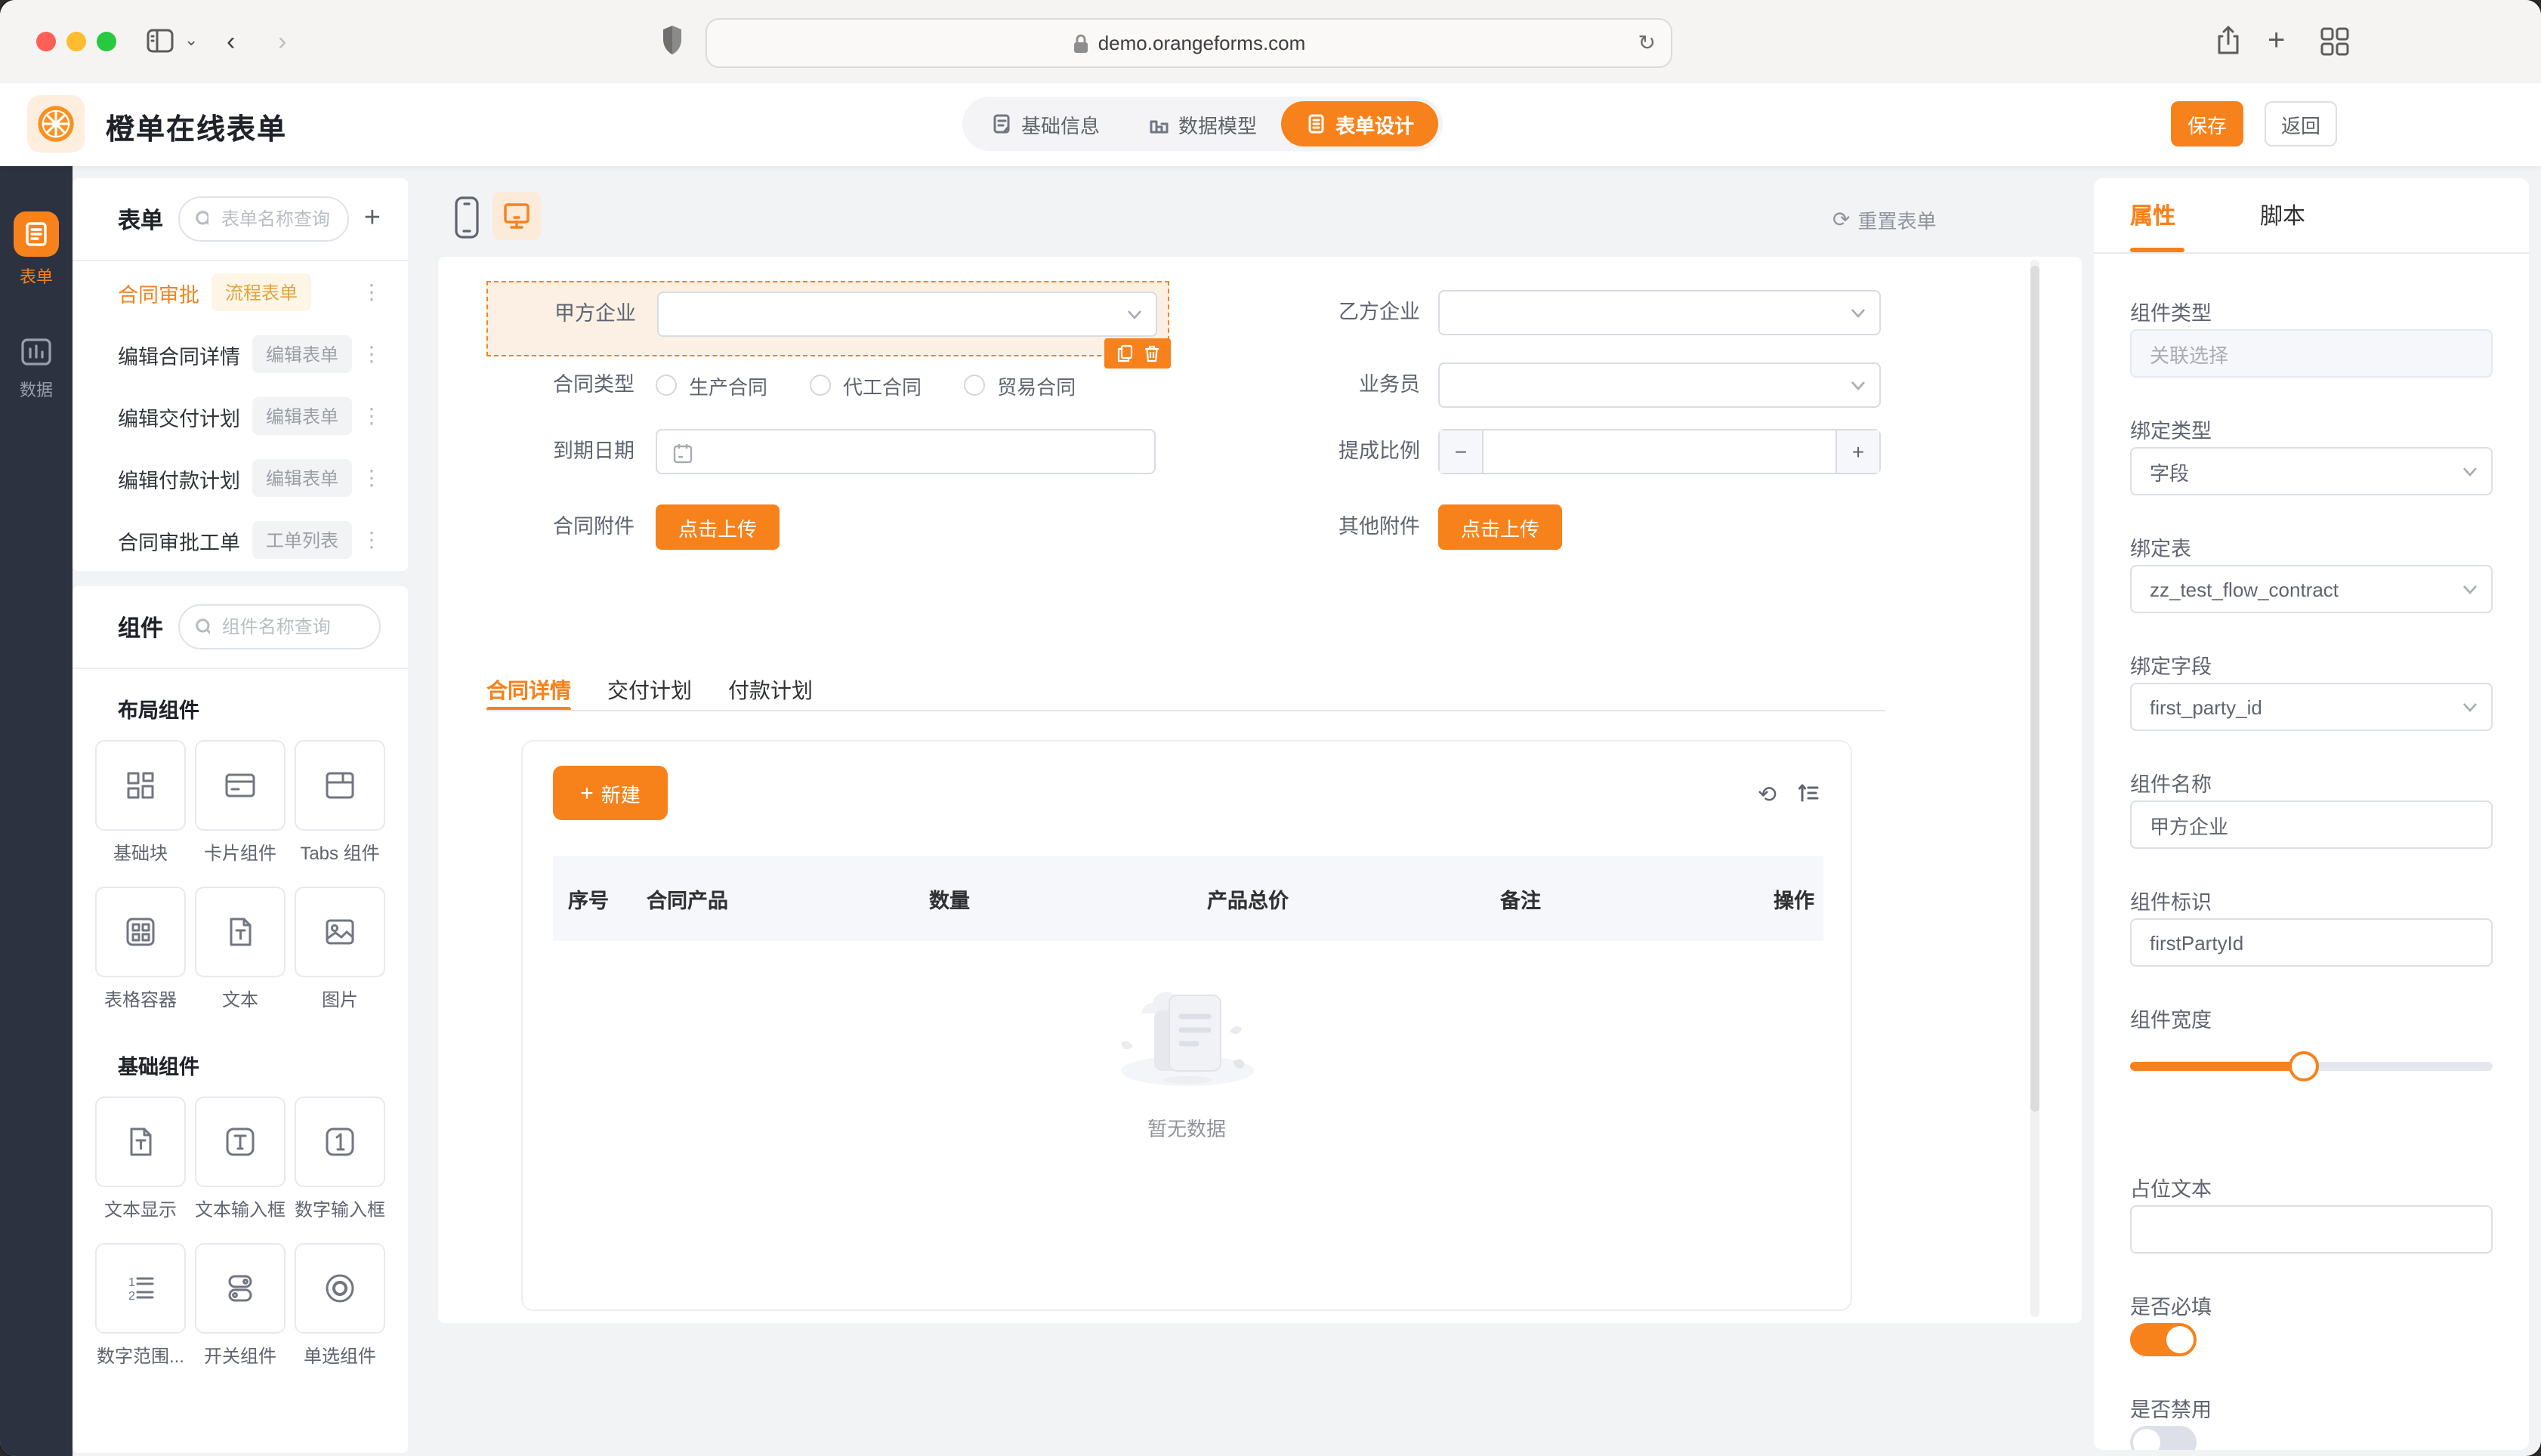 The width and height of the screenshot is (2541, 1456). I want to click on tab-divider, so click(1185, 710).